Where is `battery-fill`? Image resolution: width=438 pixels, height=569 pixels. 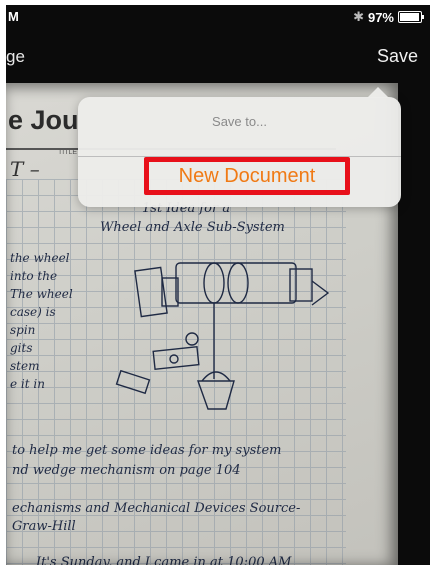 battery-fill is located at coordinates (409, 17).